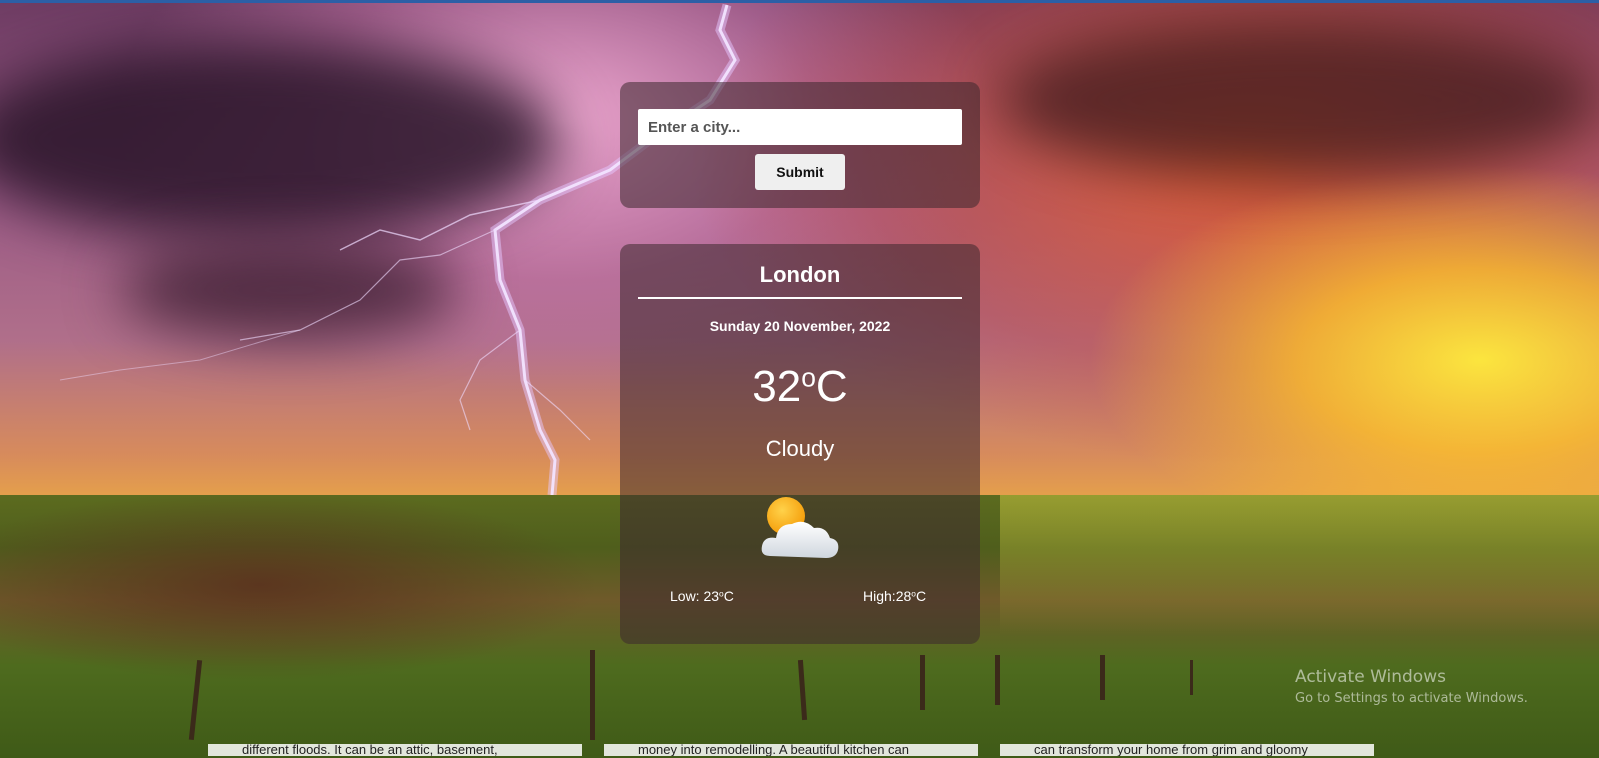 This screenshot has height=758, width=1599. Describe the element at coordinates (1370, 677) in the screenshot. I see `watermark-title: Activate Windows` at that location.